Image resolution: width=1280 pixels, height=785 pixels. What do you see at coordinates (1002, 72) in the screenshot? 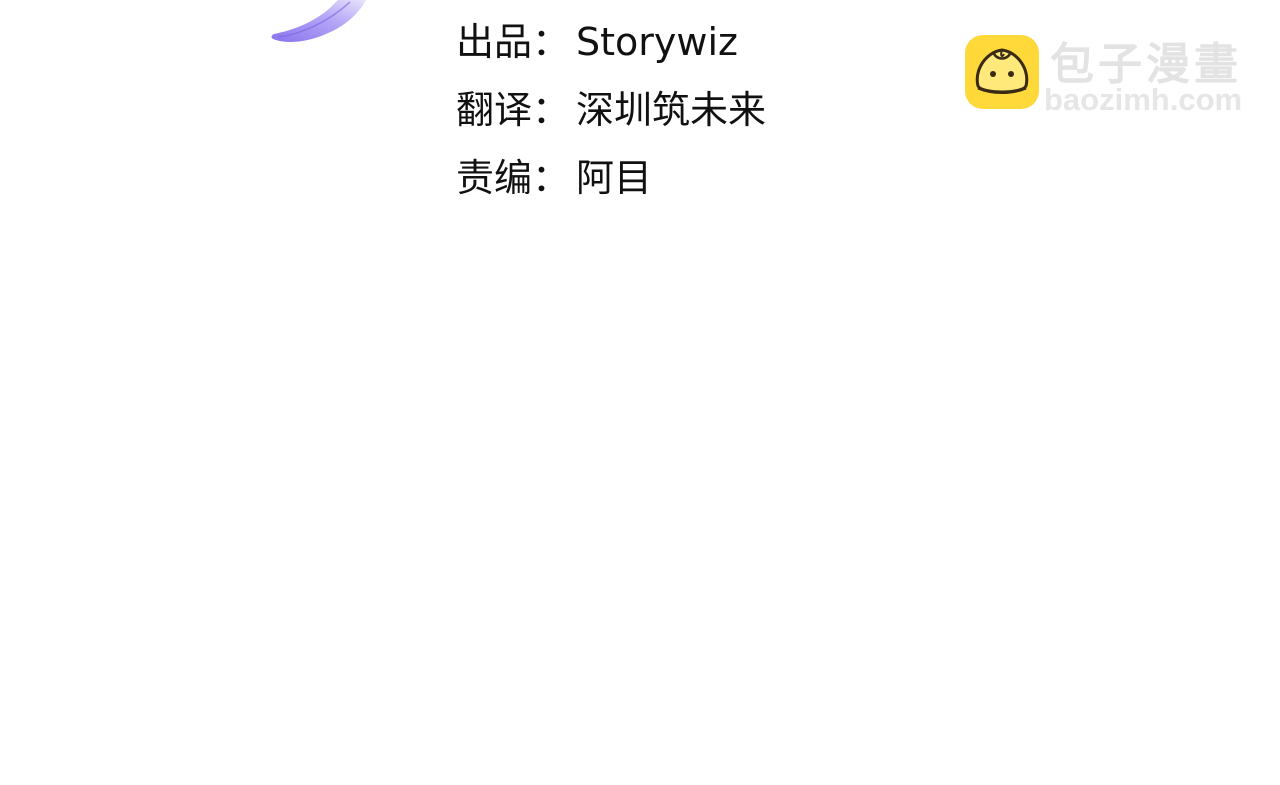
I see `steamed-bun-icon` at bounding box center [1002, 72].